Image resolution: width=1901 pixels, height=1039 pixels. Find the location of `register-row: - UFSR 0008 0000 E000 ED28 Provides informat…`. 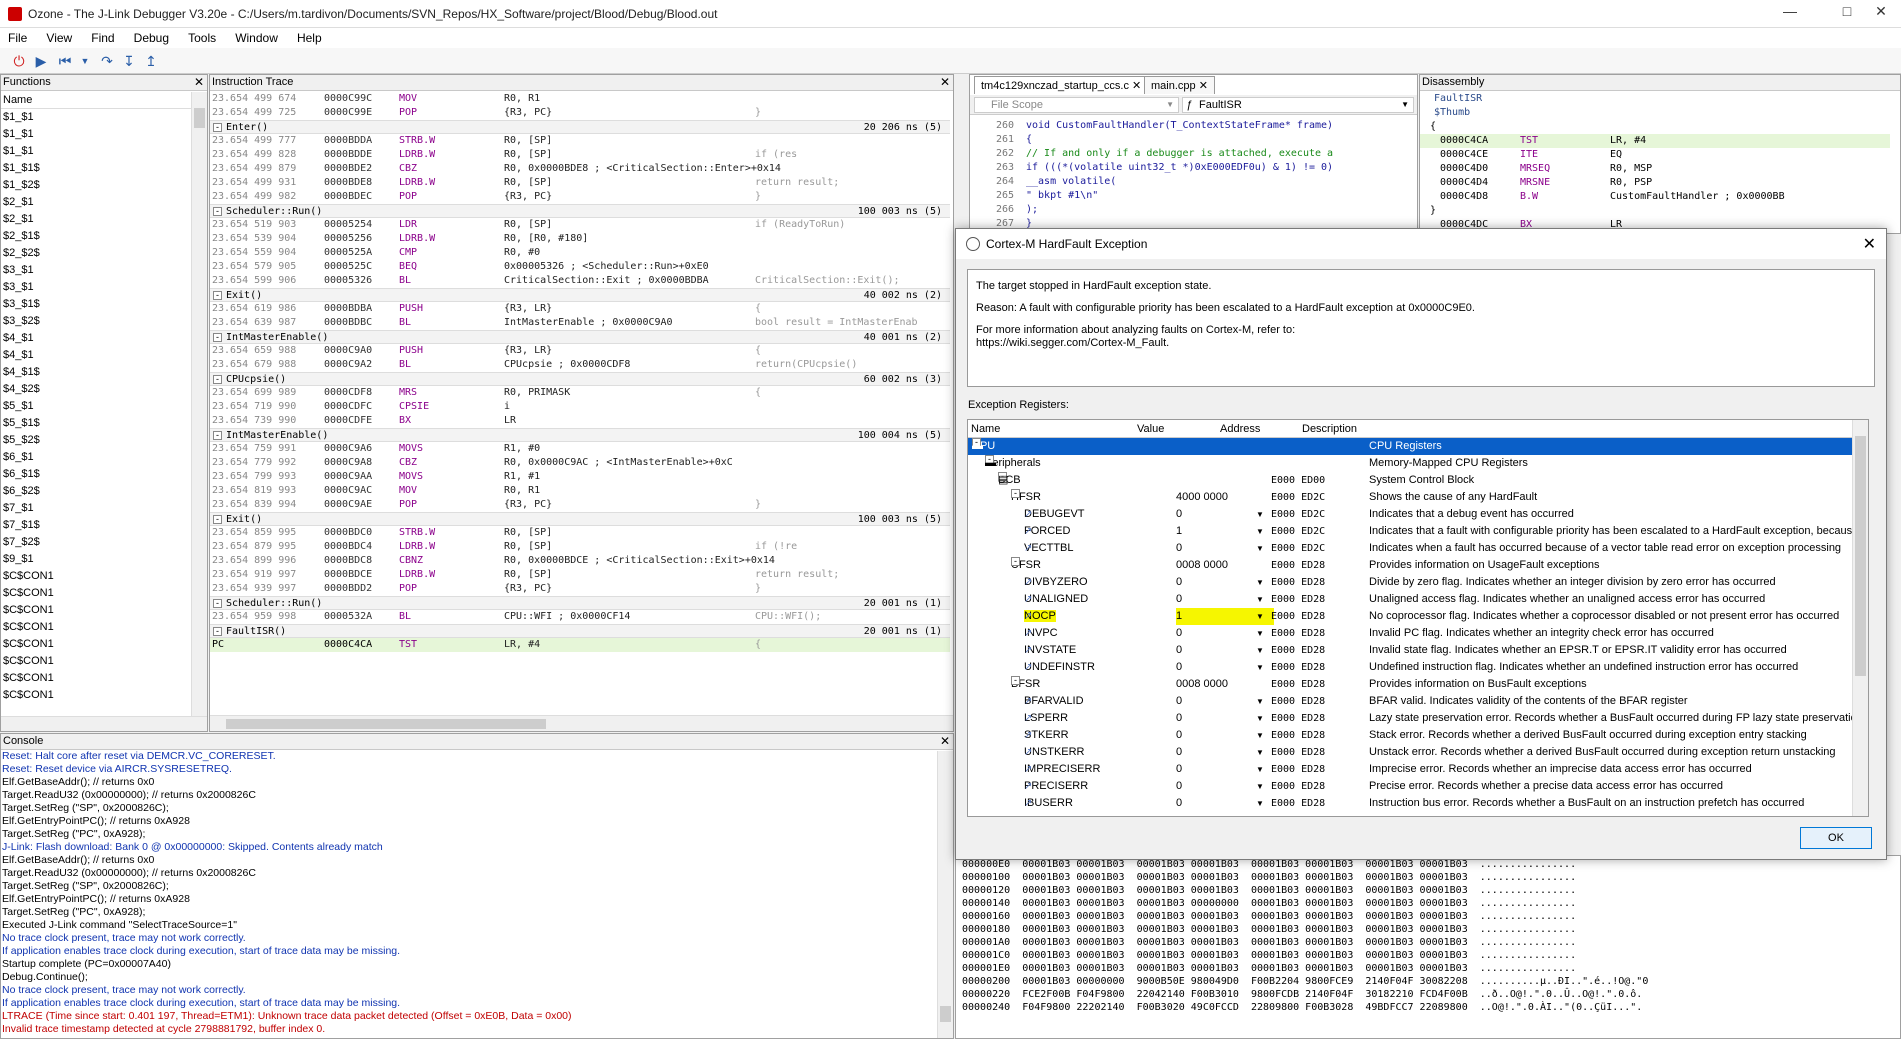

register-row: - UFSR 0008 0000 E000 ED28 Provides informat… is located at coordinates (1410, 565).